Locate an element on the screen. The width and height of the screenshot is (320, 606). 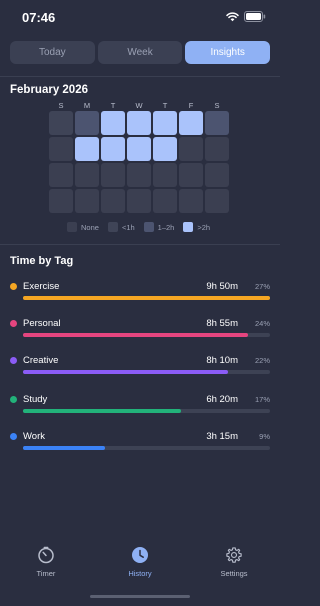
tab-history: History is located at coordinates (140, 562).